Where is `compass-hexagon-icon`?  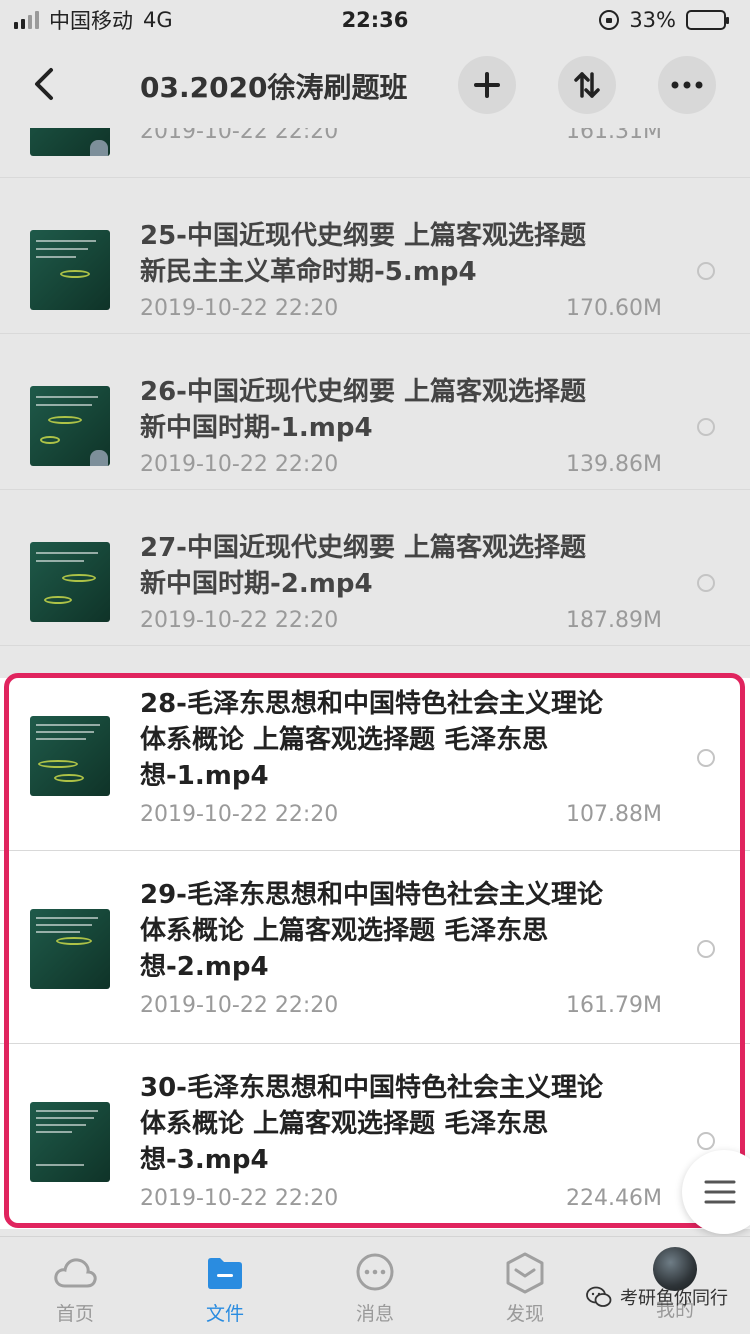 compass-hexagon-icon is located at coordinates (525, 1273).